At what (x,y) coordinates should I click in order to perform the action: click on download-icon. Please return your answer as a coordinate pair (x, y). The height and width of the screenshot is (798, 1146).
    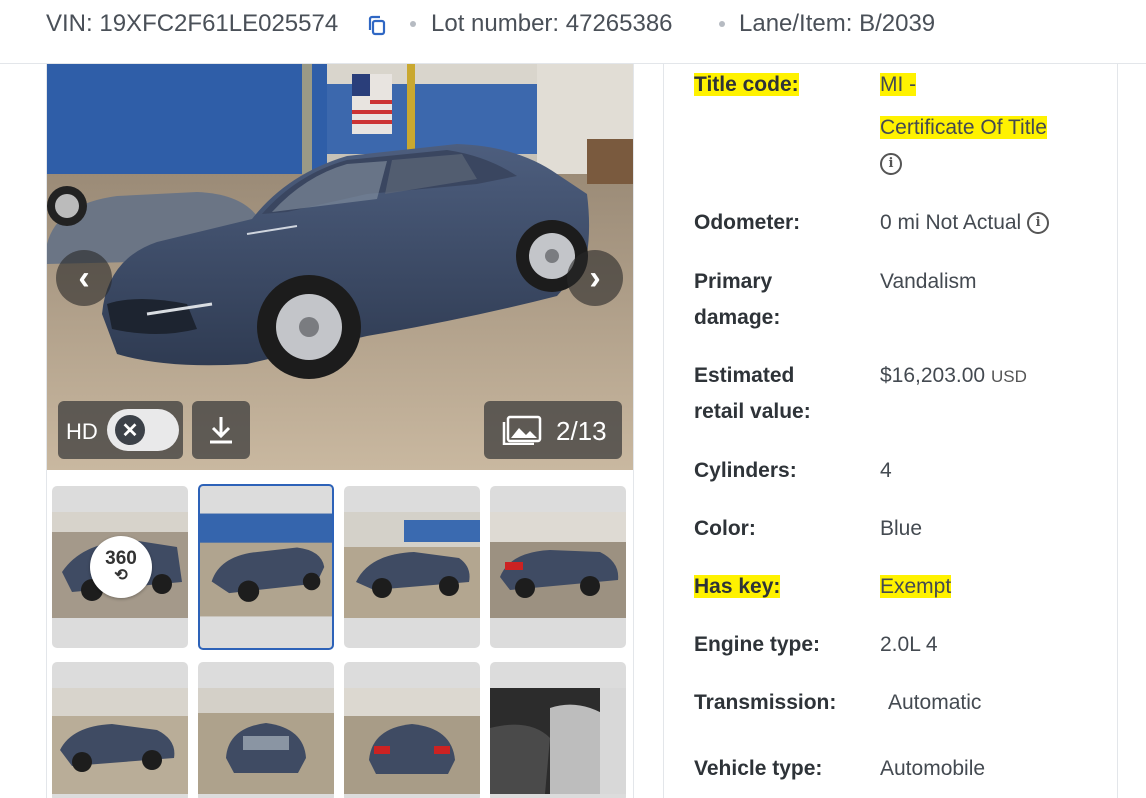
    Looking at the image, I should click on (221, 430).